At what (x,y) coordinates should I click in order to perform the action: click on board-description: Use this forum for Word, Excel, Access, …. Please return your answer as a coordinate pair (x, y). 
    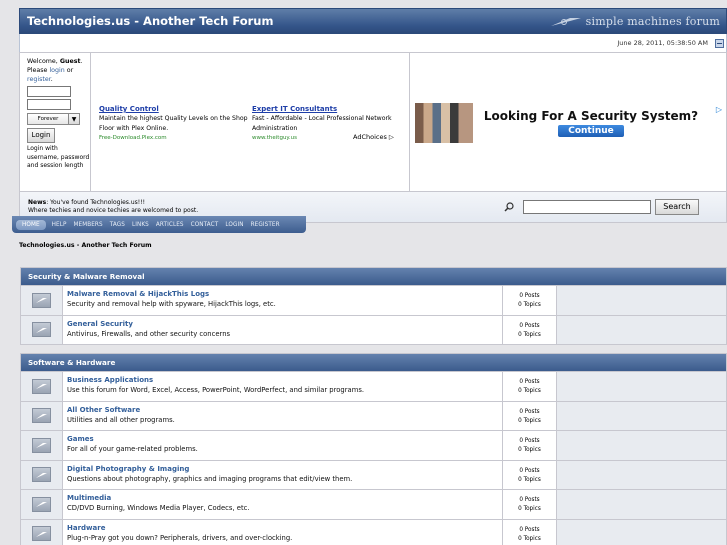
    Looking at the image, I should click on (216, 390).